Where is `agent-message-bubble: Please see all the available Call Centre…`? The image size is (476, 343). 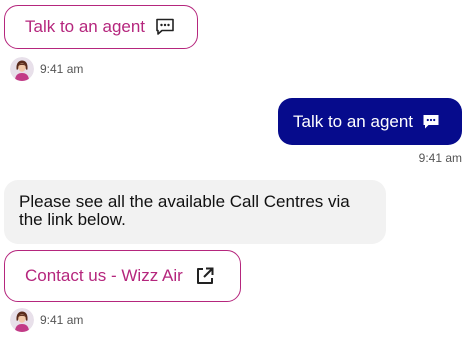
agent-message-bubble: Please see all the available Call Centre… is located at coordinates (195, 212).